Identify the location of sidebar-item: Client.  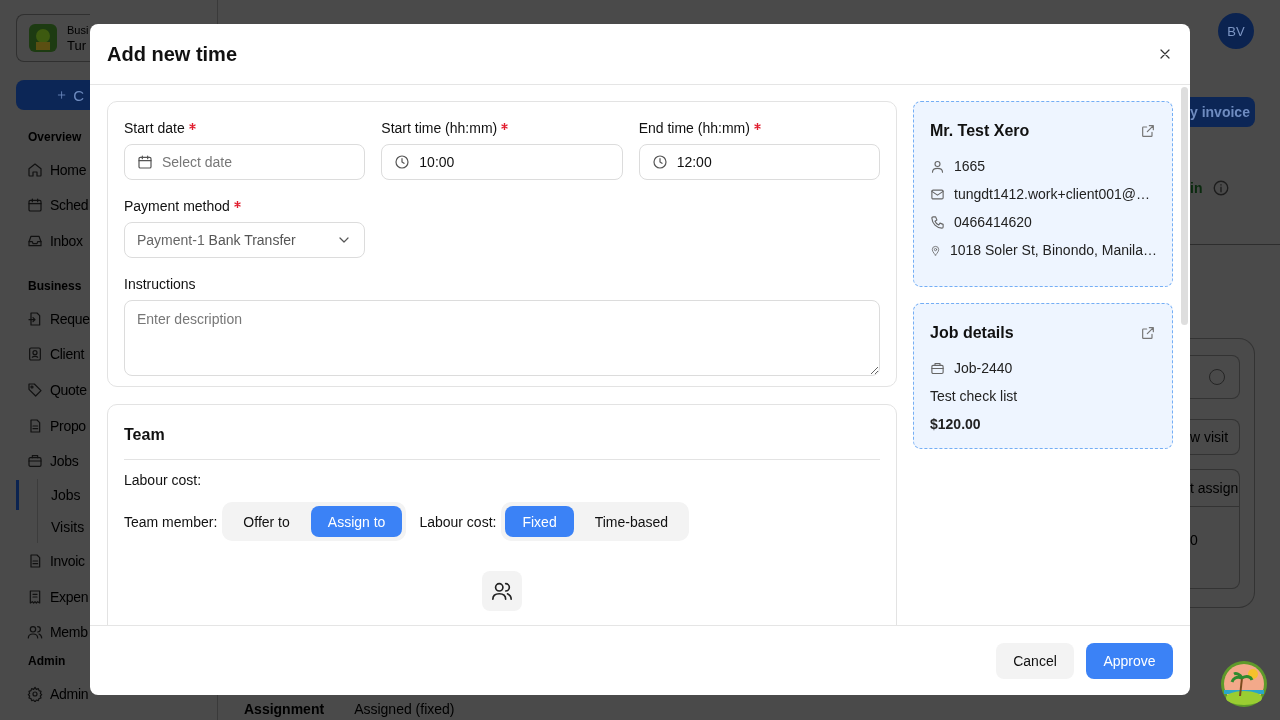
(50, 354).